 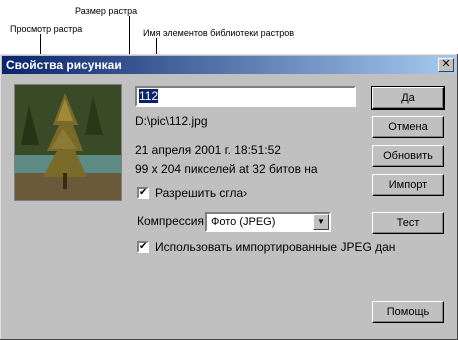 What do you see at coordinates (64, 65) in the screenshot?
I see `dialog-title: Свойства рисункаи` at bounding box center [64, 65].